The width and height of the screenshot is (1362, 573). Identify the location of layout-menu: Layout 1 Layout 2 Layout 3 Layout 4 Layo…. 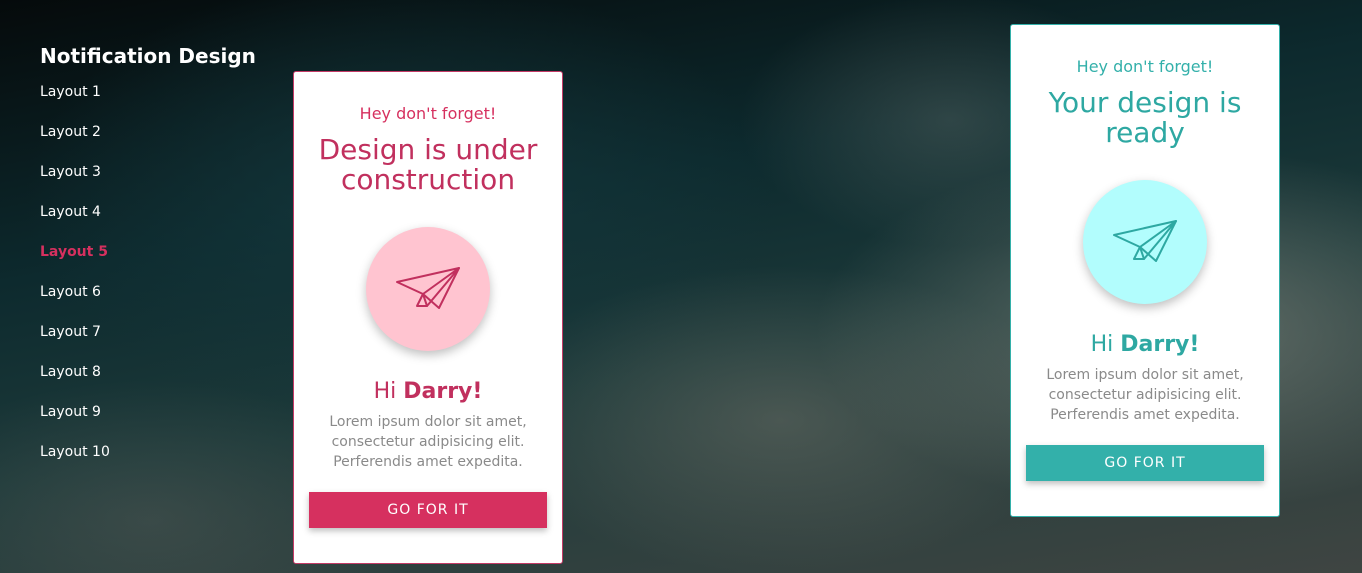
(155, 282).